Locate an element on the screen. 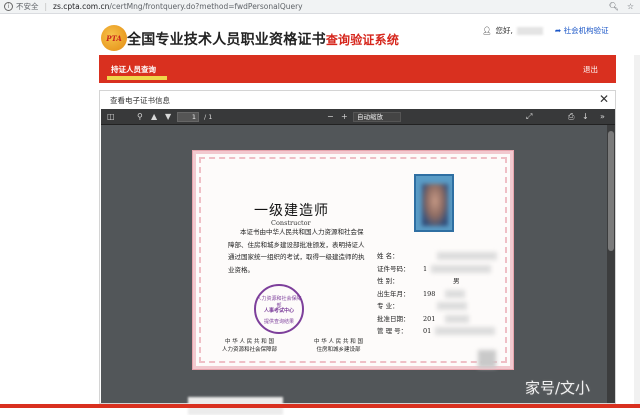  zoom-in-icon: + is located at coordinates (344, 117).